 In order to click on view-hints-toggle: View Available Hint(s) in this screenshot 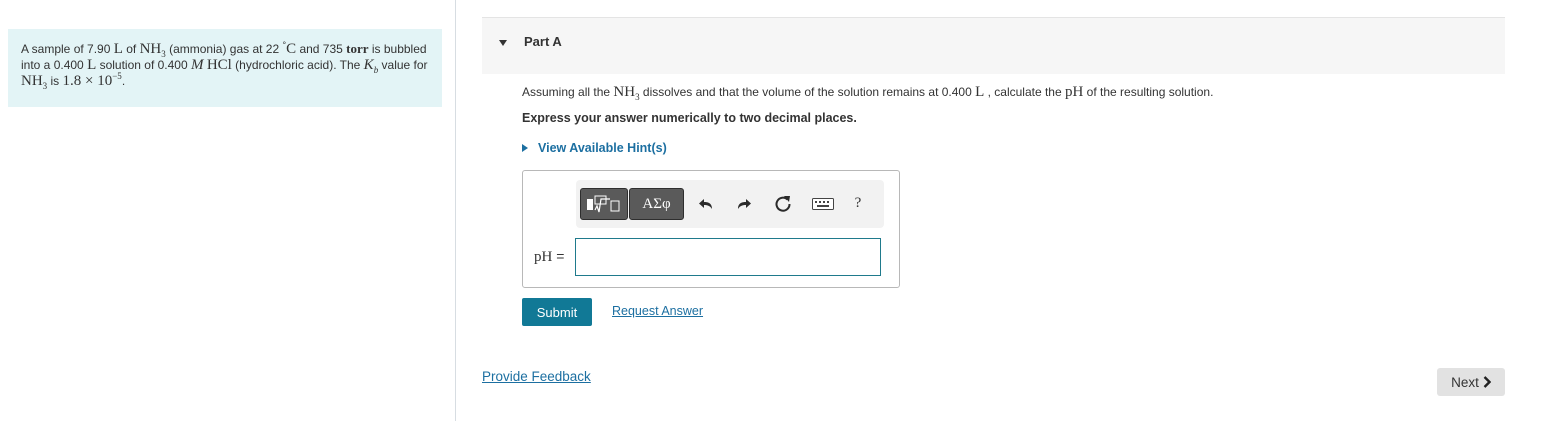, I will do `click(594, 148)`.